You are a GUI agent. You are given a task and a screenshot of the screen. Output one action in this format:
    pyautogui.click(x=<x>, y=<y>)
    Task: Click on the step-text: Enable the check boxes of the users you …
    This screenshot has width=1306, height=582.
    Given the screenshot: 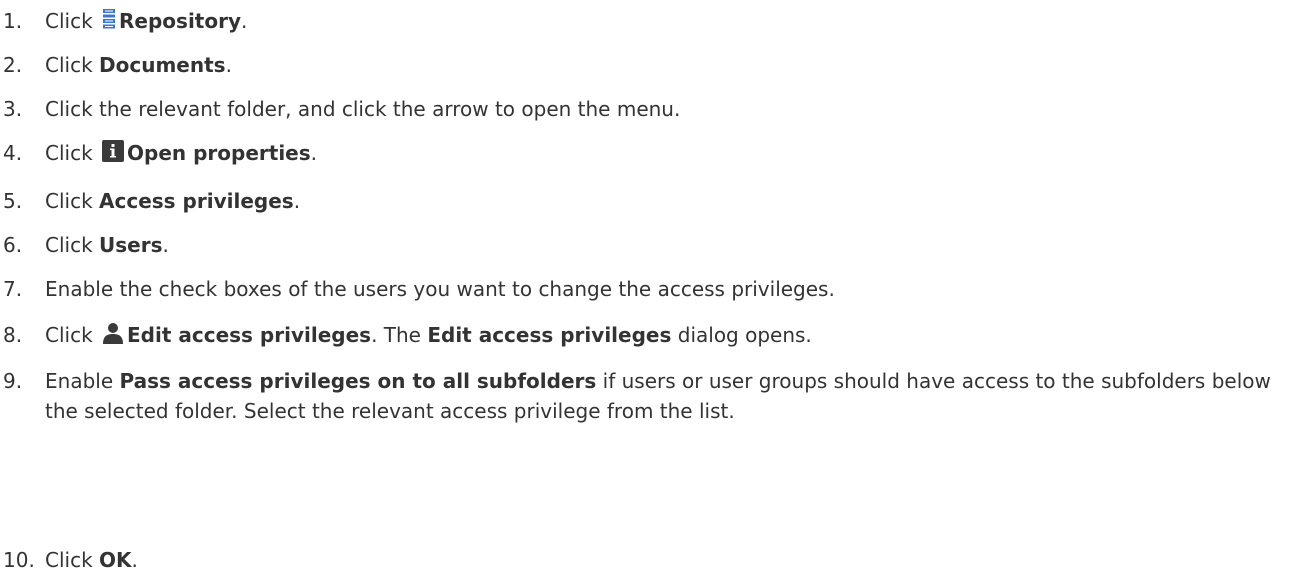 What is the action you would take?
    pyautogui.click(x=440, y=289)
    